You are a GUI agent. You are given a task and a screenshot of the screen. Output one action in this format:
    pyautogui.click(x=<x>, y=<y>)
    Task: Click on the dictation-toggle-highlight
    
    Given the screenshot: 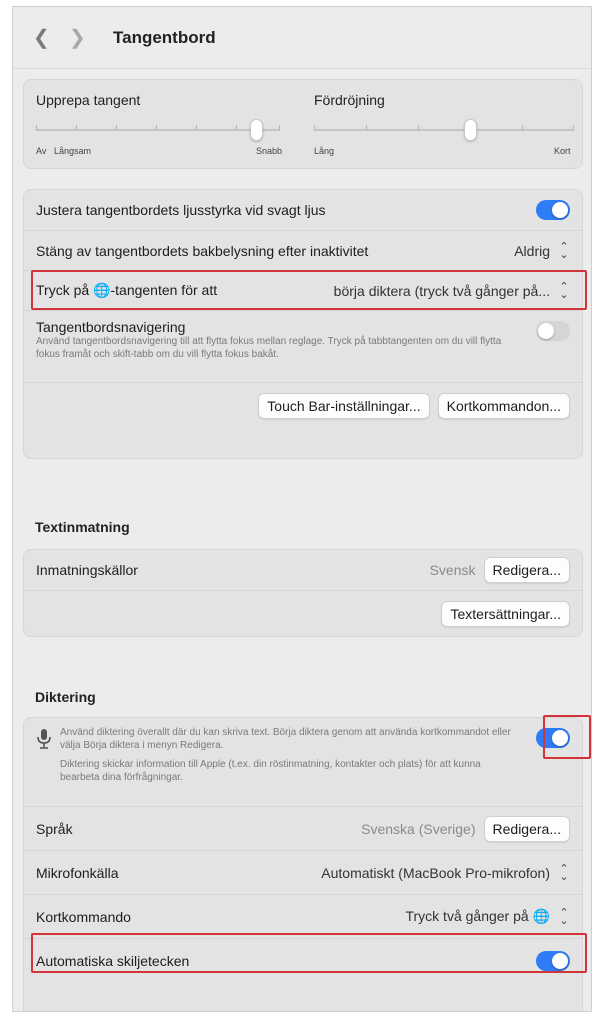 What is the action you would take?
    pyautogui.click(x=567, y=737)
    